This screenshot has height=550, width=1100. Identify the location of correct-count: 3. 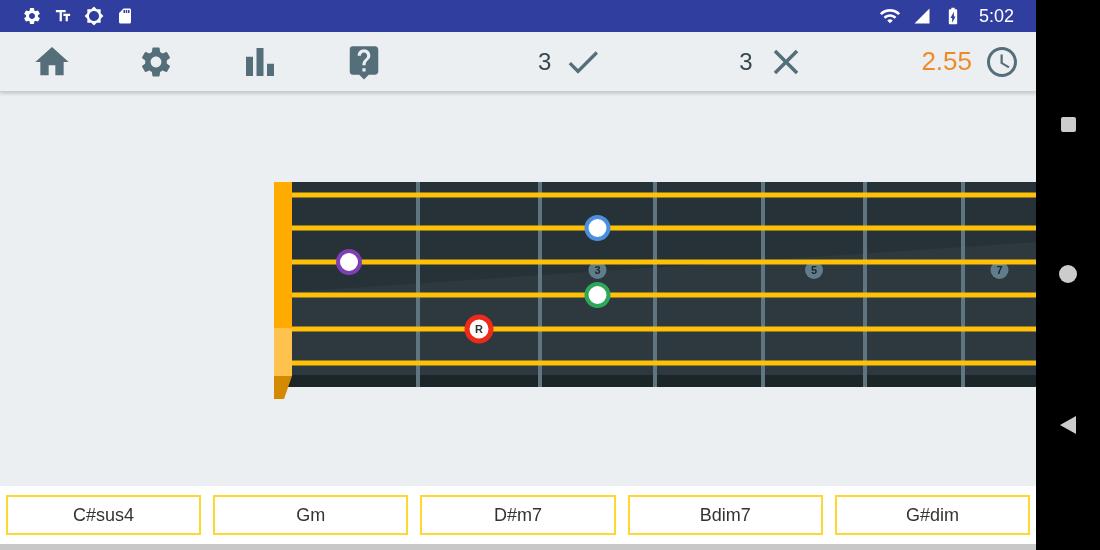
(545, 61).